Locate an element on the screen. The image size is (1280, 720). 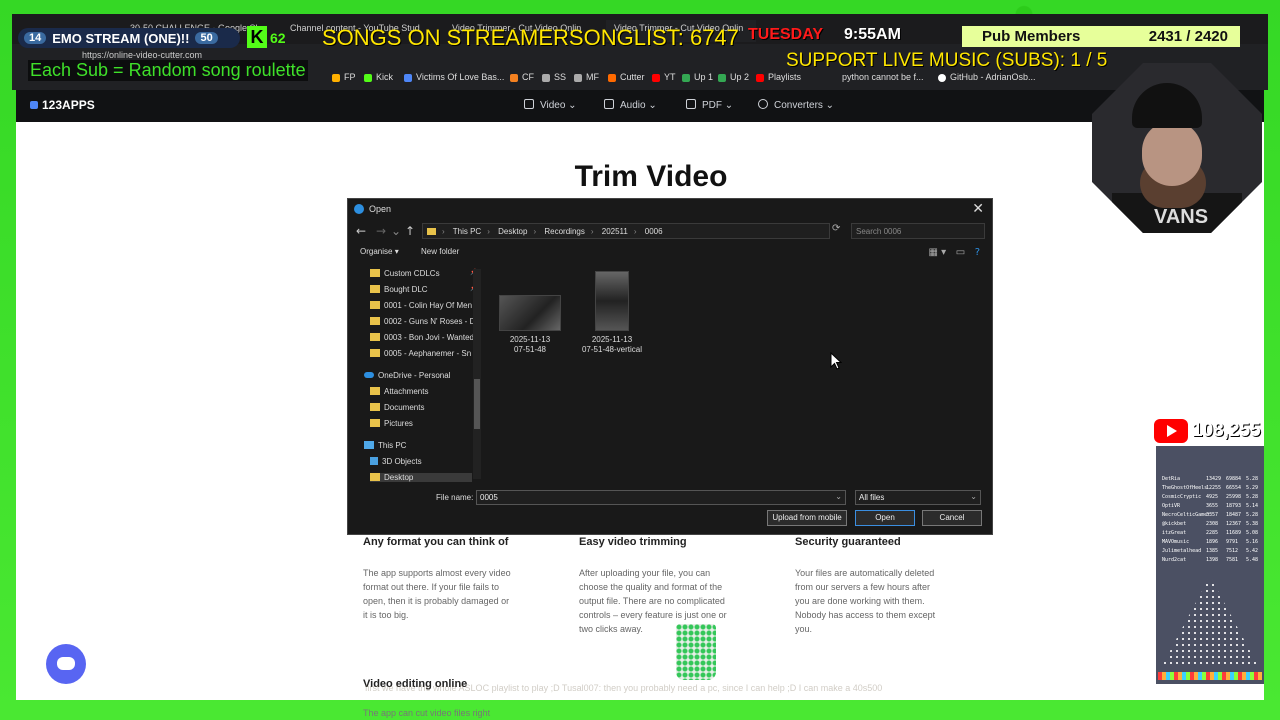
leaderboard-cell: 7512 is located at coordinates (1232, 551).